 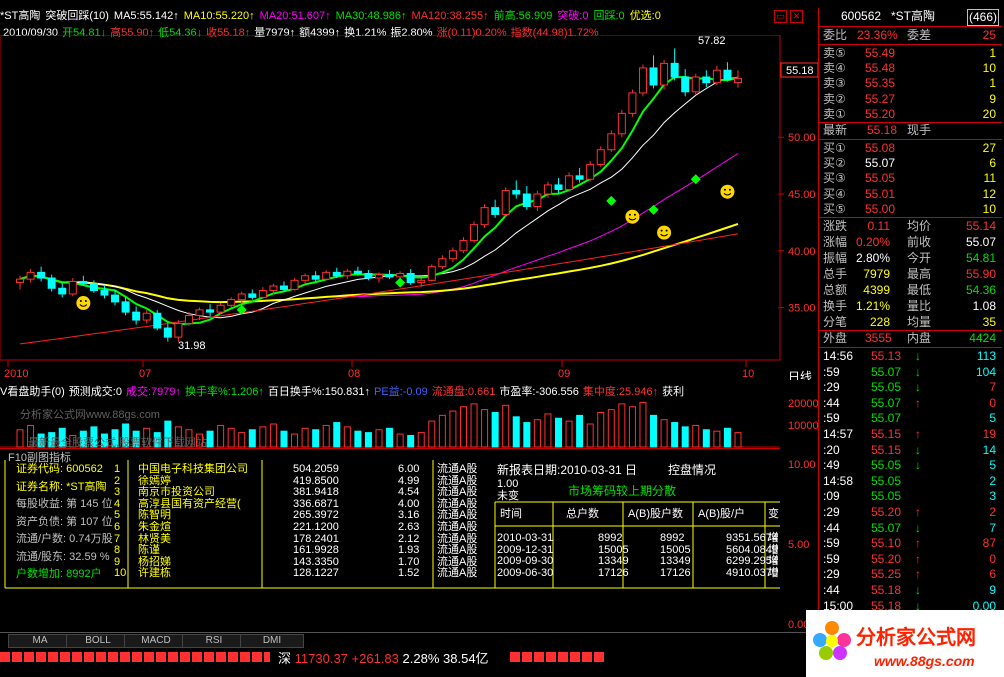 I want to click on holder-rank: 10, so click(x=120, y=573).